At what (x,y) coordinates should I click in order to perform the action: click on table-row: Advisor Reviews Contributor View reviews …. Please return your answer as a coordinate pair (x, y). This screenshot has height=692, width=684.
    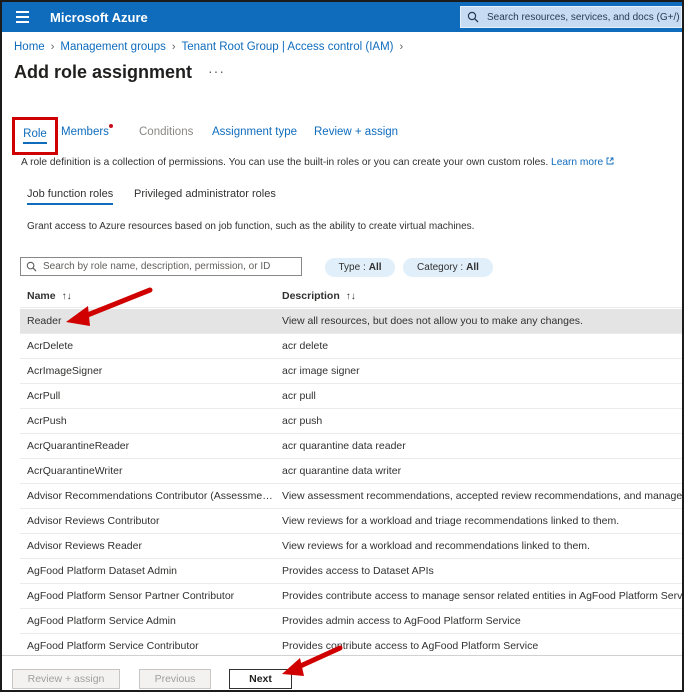
    Looking at the image, I should click on (351, 521).